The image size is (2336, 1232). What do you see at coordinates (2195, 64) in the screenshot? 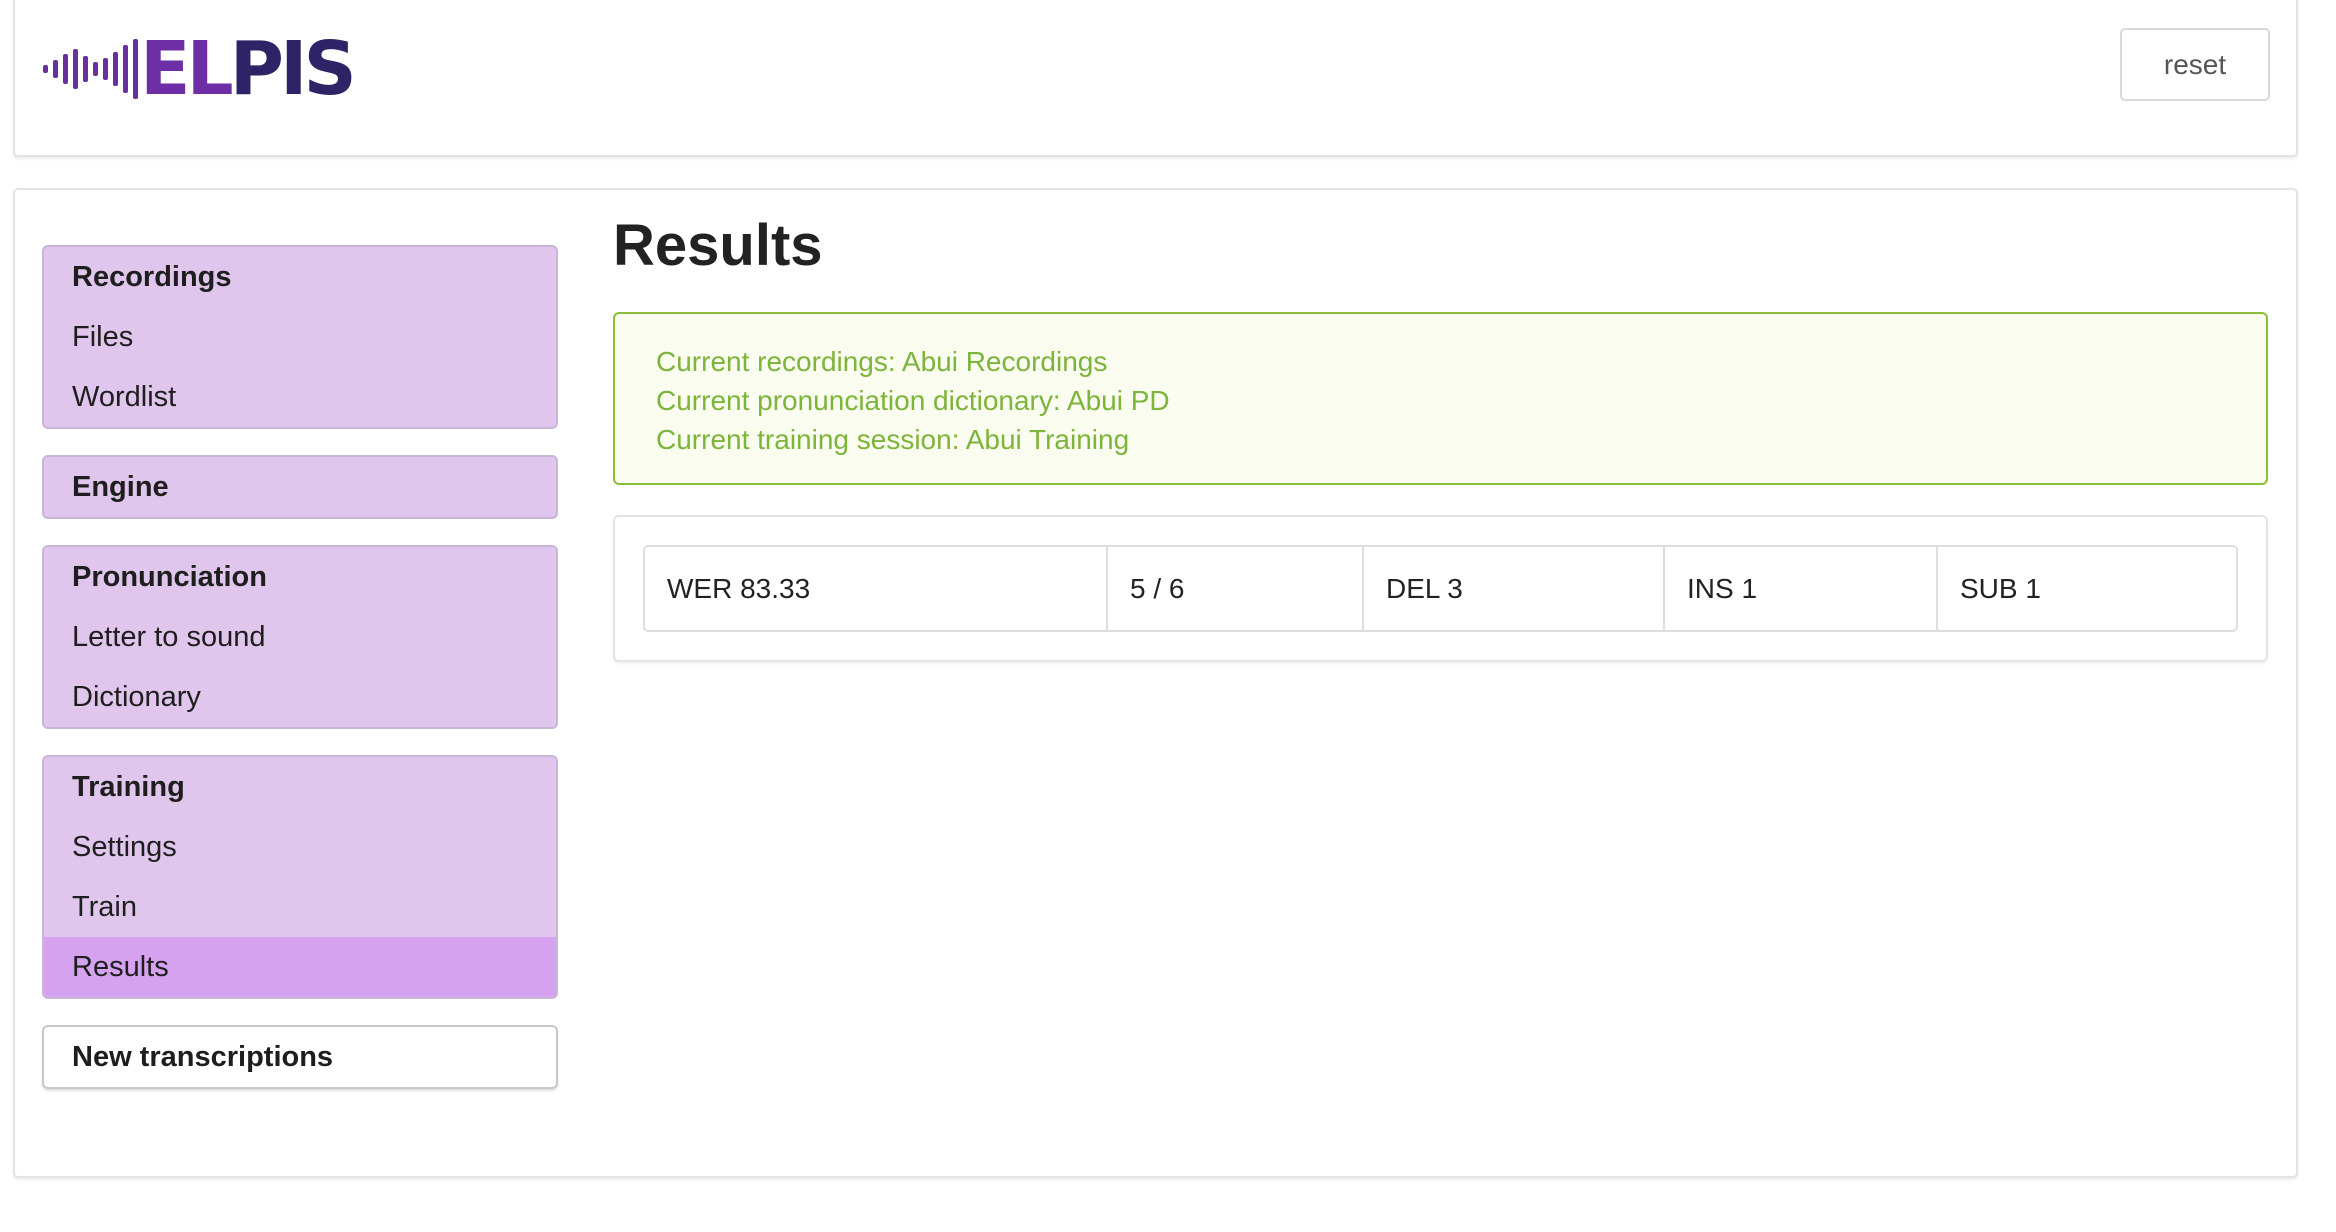
I see `reset-button: reset` at bounding box center [2195, 64].